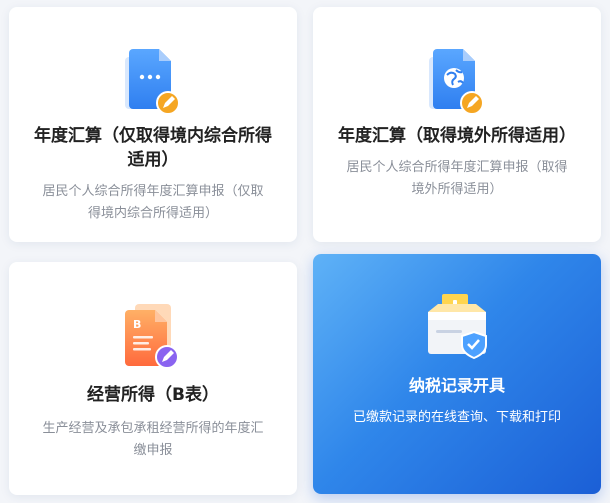  What do you see at coordinates (456, 385) in the screenshot?
I see `card-title: 纳税记录开具` at bounding box center [456, 385].